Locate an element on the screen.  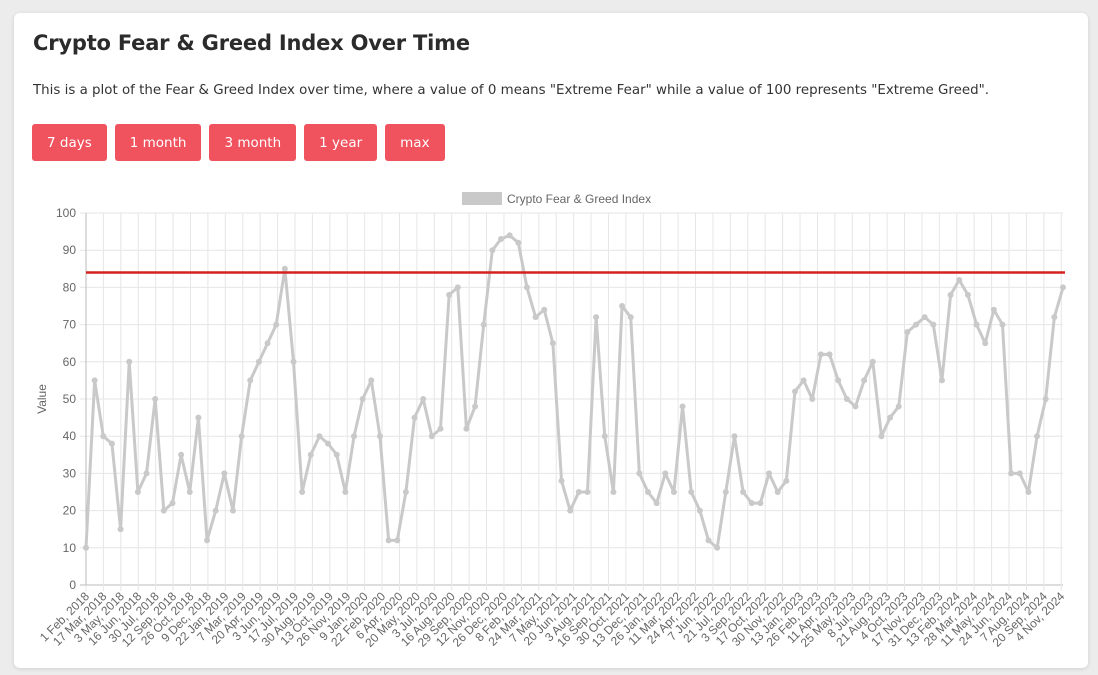
y-tick-label: 20 is located at coordinates (70, 511).